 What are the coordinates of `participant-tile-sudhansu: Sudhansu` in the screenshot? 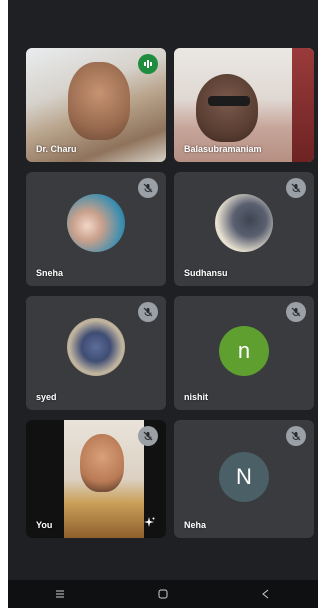 It's located at (244, 229).